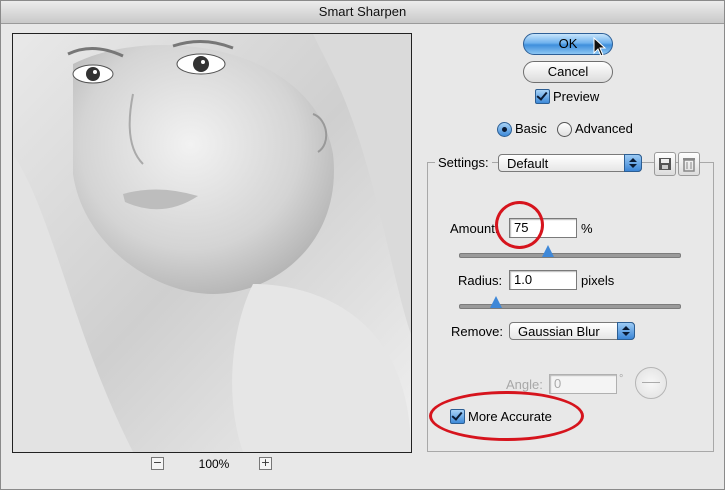 This screenshot has height=490, width=725. What do you see at coordinates (559, 331) in the screenshot?
I see `remove-value: Gaussian Blur` at bounding box center [559, 331].